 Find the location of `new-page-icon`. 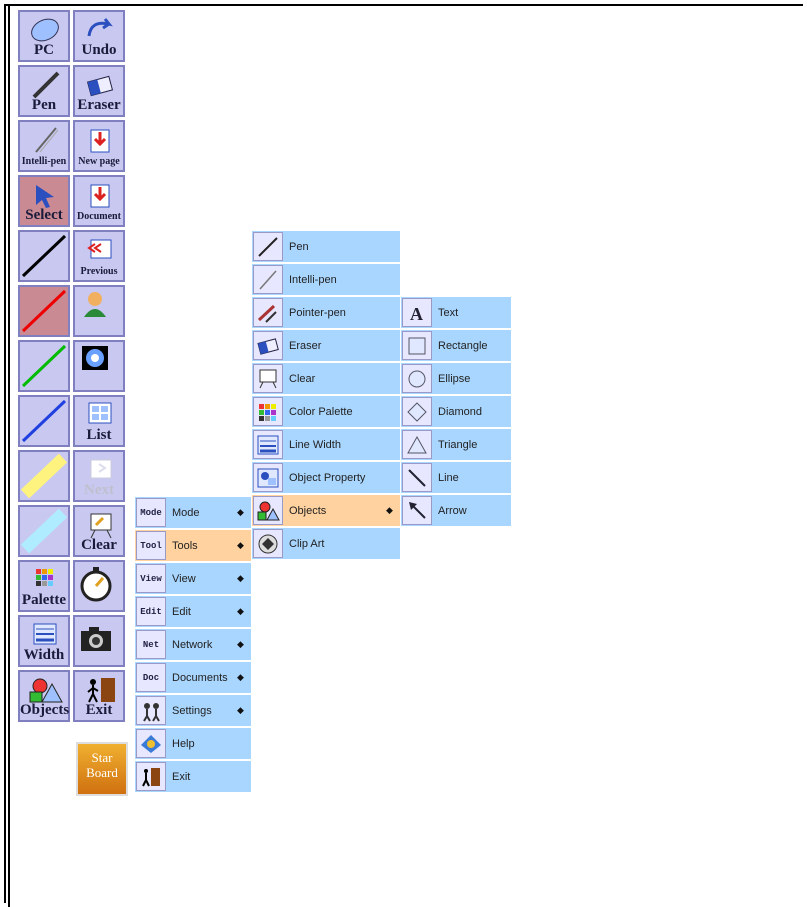

new-page-icon is located at coordinates (100, 140).